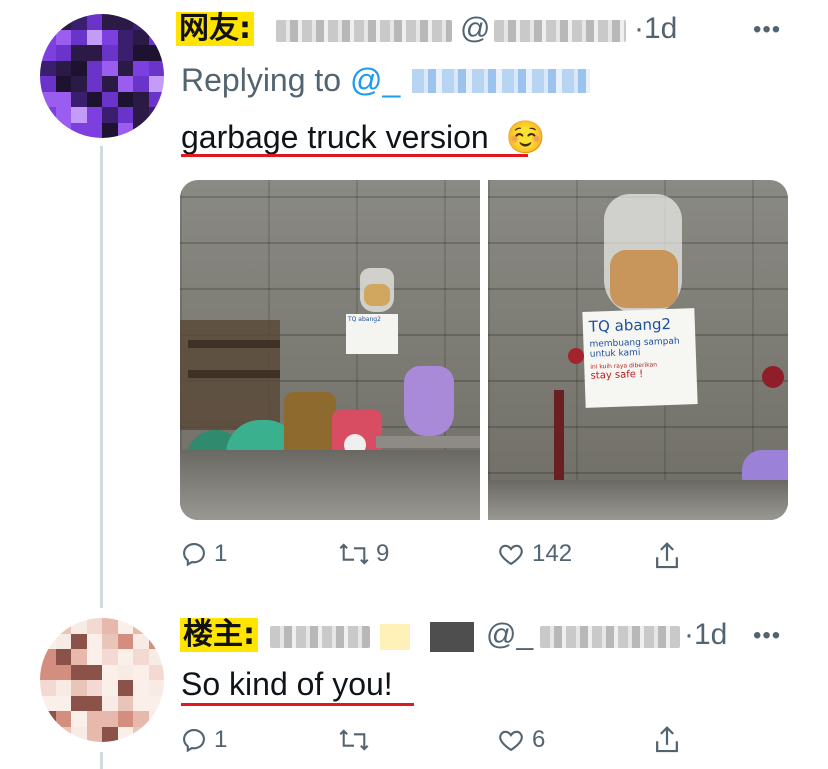 The image size is (828, 769). I want to click on handle-redacted-op, so click(610, 637).